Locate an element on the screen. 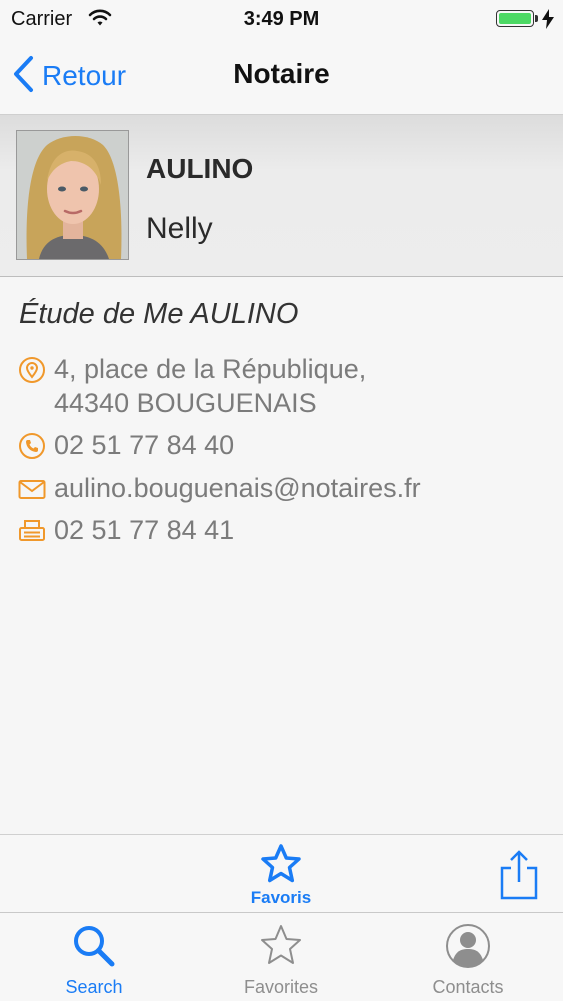 This screenshot has height=1001, width=563. tab-search: Search is located at coordinates (94, 957).